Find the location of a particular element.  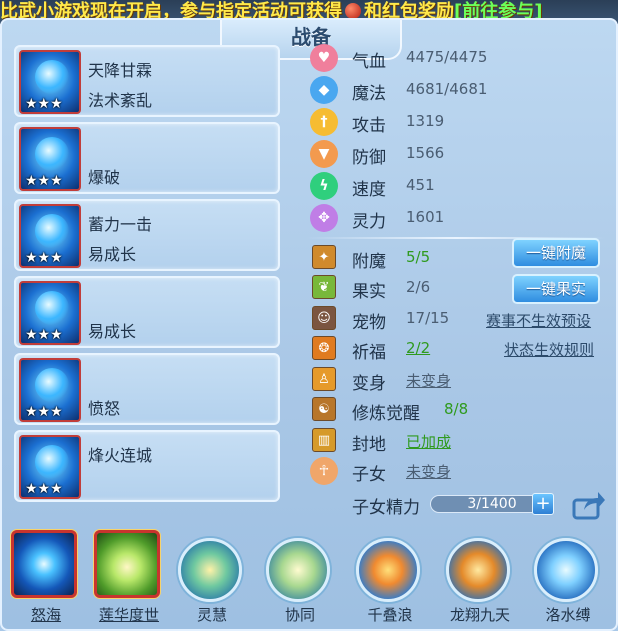

stat-label: 灵力 is located at coordinates (369, 222).